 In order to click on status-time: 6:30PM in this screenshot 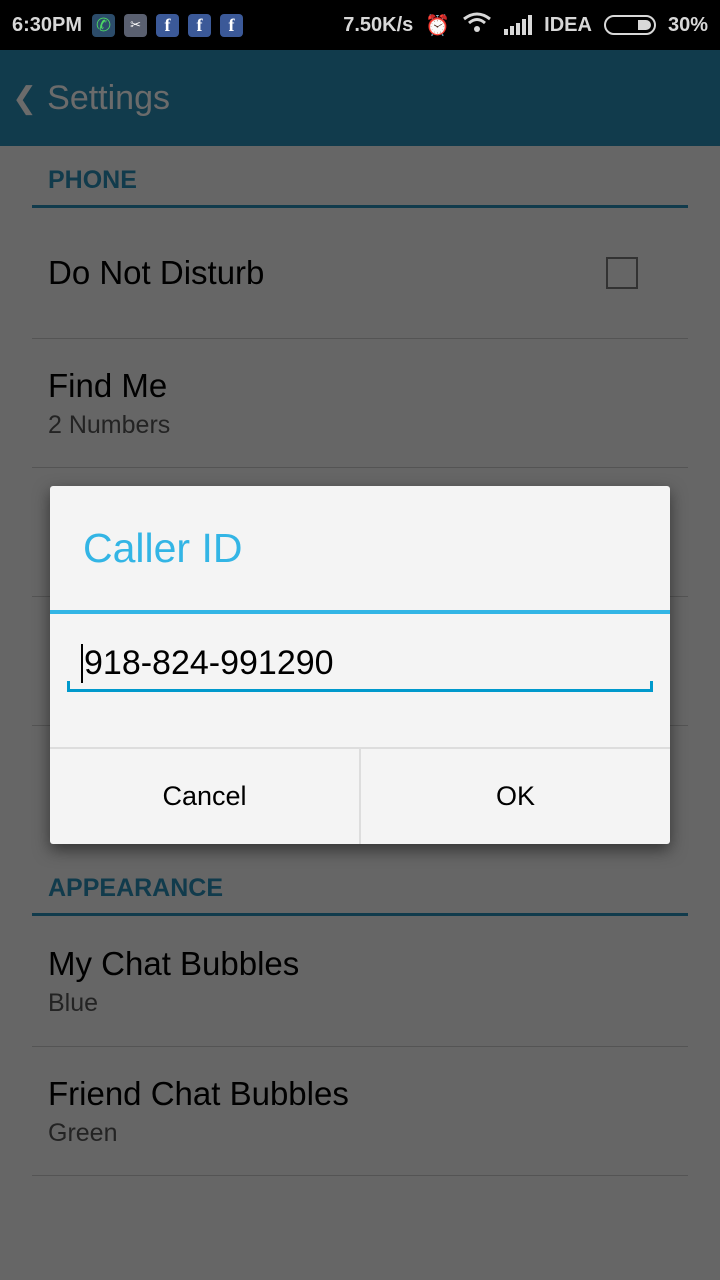, I will do `click(47, 24)`.